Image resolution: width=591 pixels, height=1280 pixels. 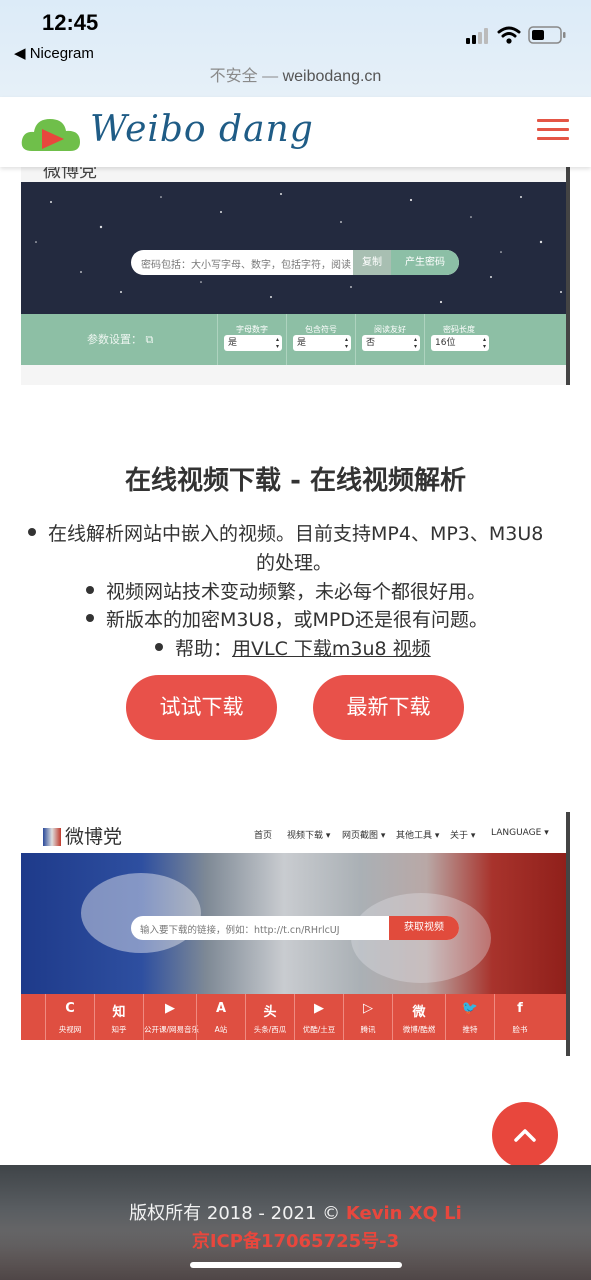 I want to click on battery-icon, so click(x=547, y=35).